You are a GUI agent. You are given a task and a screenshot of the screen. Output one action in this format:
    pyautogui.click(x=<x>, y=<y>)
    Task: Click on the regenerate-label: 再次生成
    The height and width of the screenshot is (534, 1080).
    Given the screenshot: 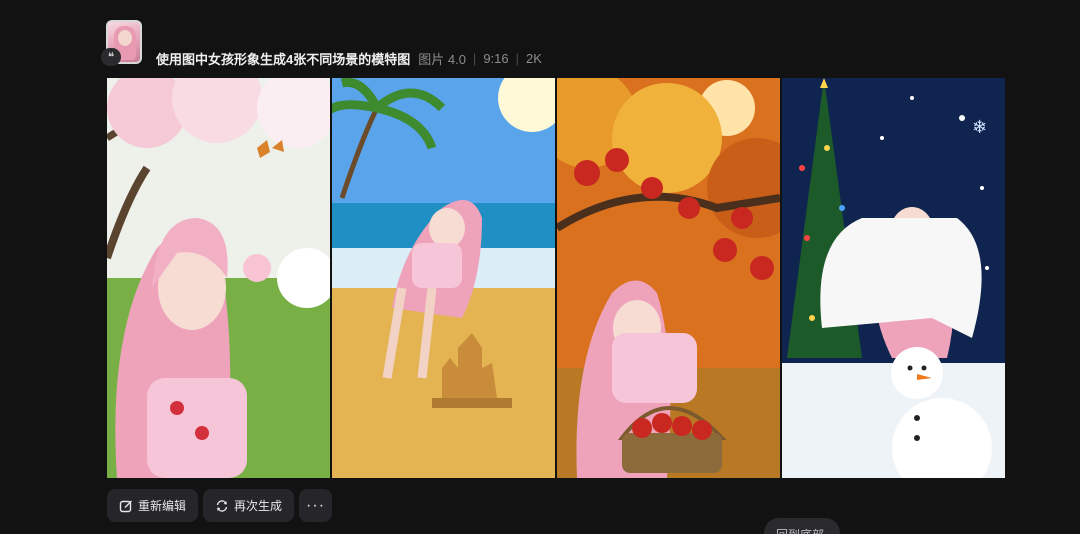 What is the action you would take?
    pyautogui.click(x=258, y=506)
    